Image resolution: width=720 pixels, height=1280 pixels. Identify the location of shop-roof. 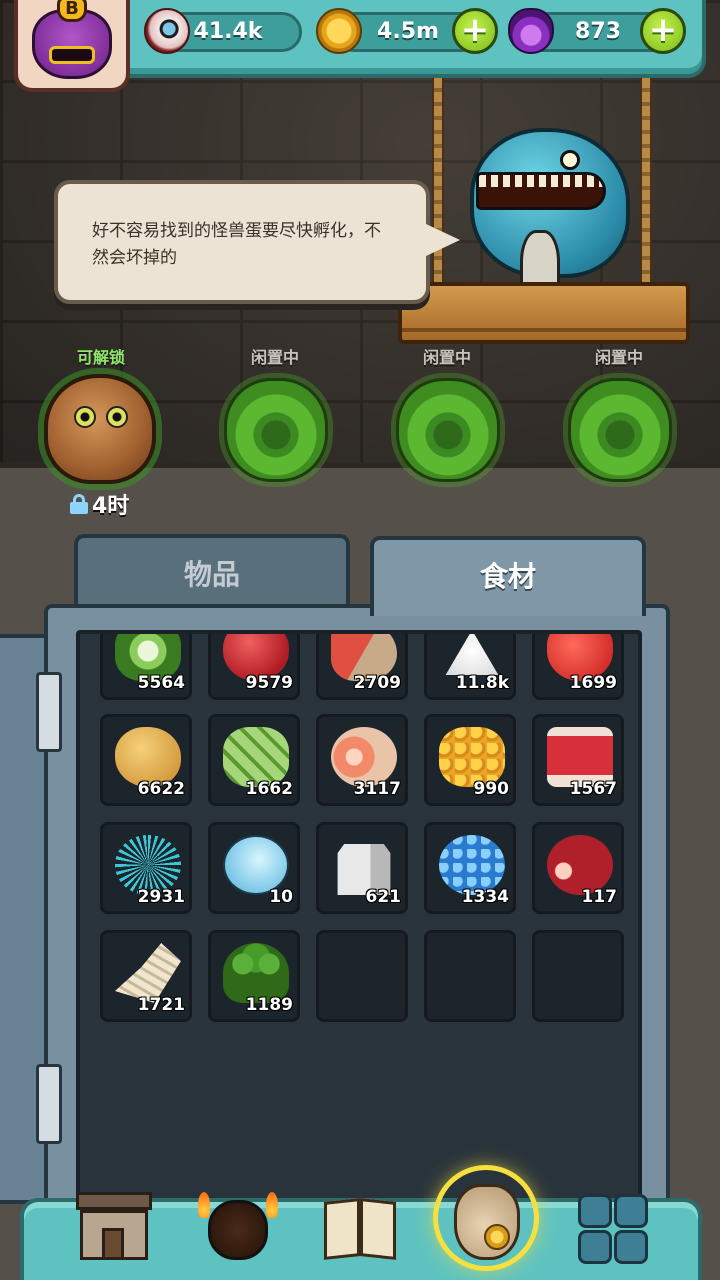
(114, 1201).